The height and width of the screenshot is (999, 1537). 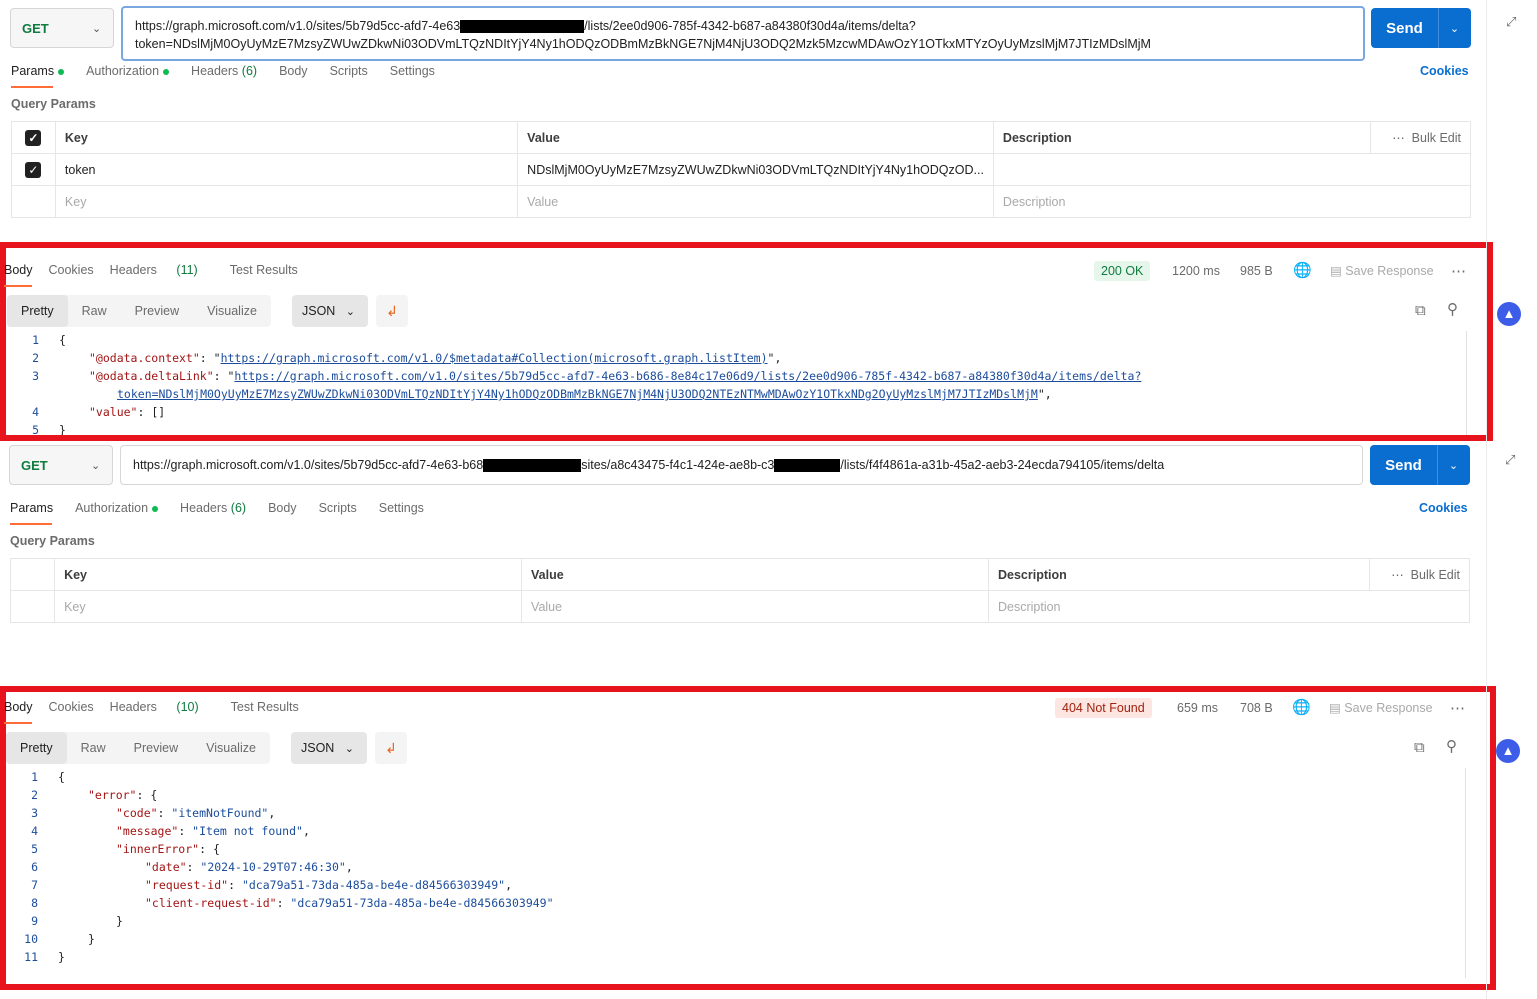 I want to click on select-all-checkbox: ✓, so click(x=33, y=137).